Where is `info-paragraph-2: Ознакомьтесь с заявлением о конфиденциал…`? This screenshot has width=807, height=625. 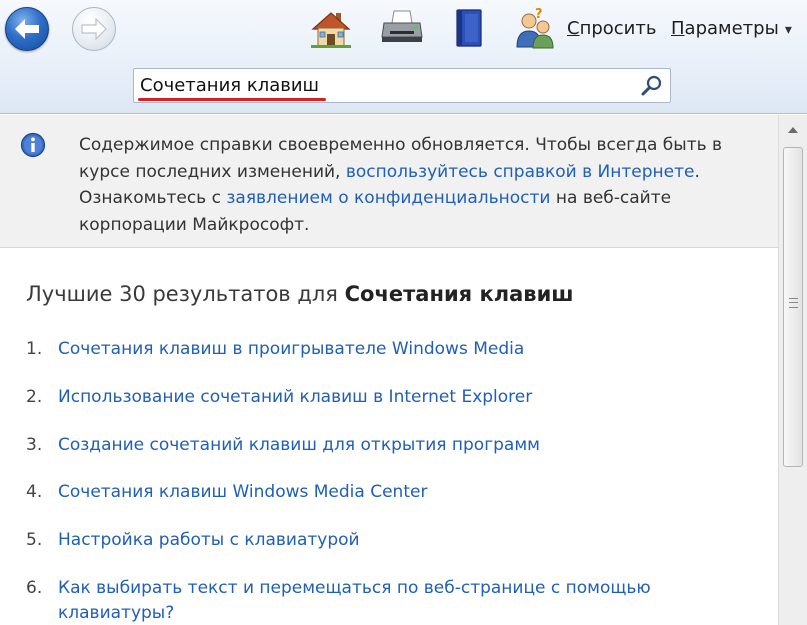 info-paragraph-2: Ознакомьтесь с заявлением о конфиденциал… is located at coordinates (419, 211).